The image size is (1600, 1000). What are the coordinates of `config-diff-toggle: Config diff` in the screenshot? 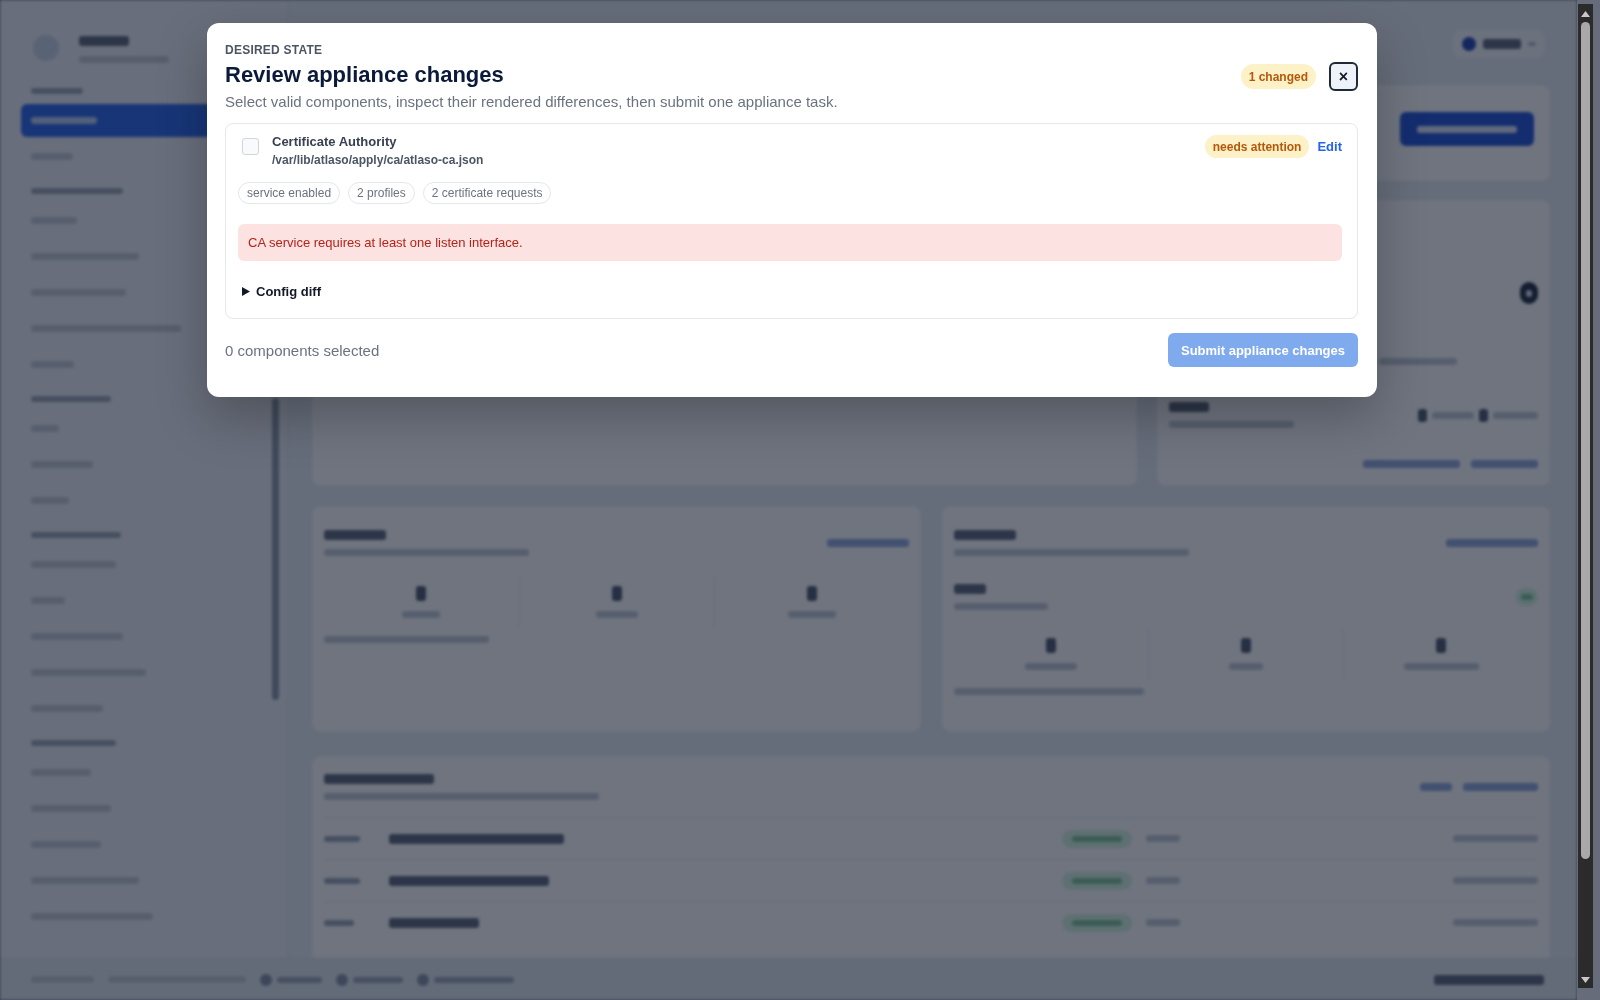 It's located at (279, 291).